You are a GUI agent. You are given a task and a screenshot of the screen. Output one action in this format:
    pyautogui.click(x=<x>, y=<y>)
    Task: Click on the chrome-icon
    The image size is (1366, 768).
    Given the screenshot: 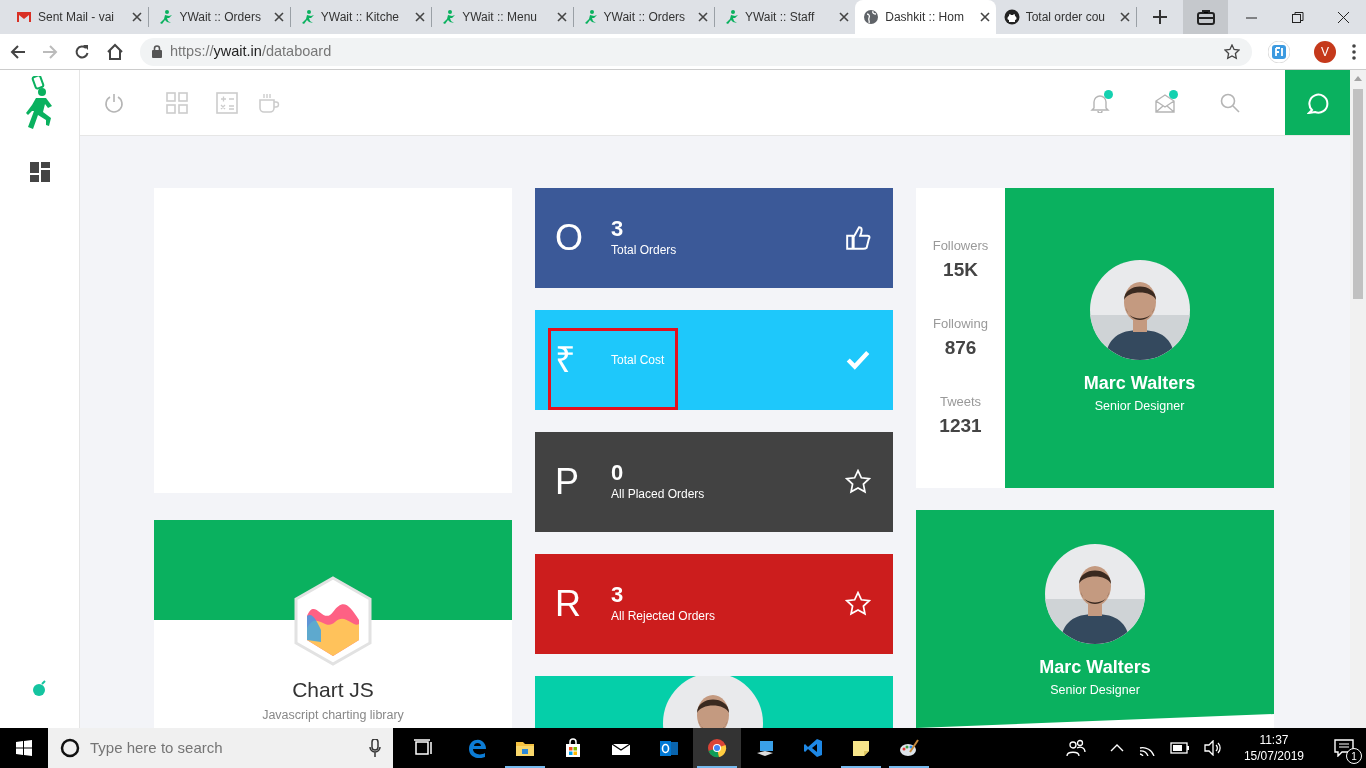 What is the action you would take?
    pyautogui.click(x=717, y=748)
    